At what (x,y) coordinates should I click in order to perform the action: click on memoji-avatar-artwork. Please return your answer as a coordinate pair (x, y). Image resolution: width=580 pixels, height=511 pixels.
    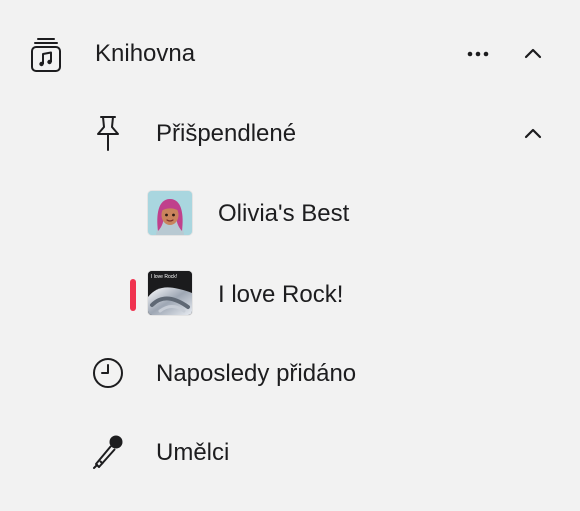
    Looking at the image, I should click on (170, 213).